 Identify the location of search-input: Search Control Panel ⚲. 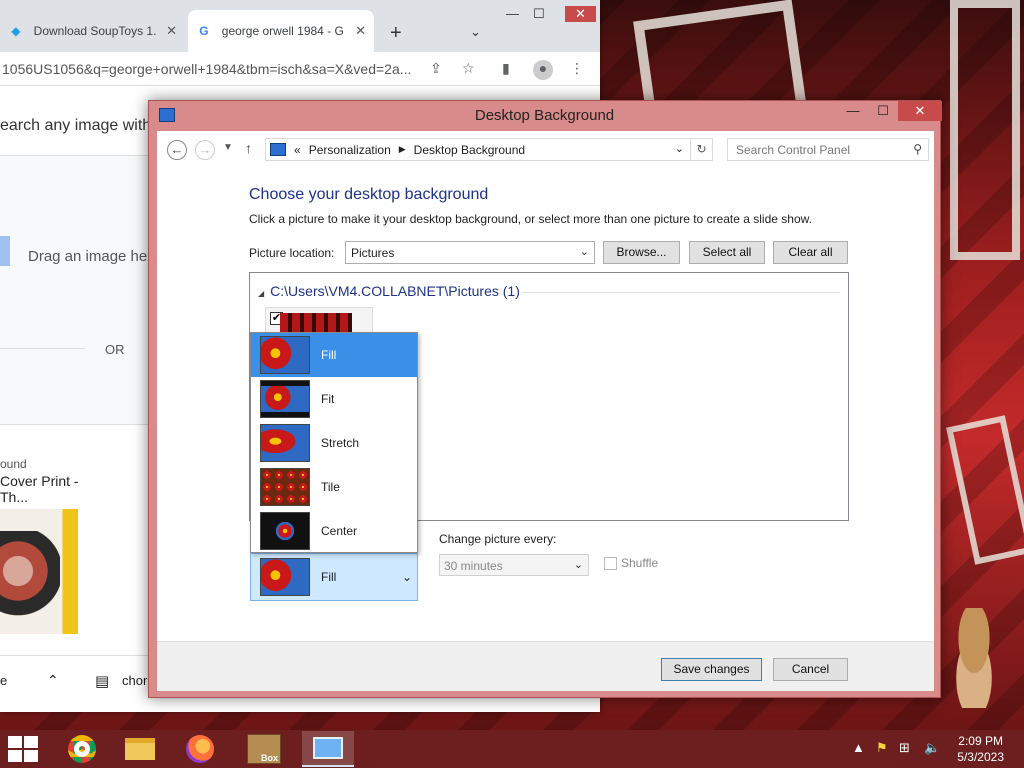
(828, 149).